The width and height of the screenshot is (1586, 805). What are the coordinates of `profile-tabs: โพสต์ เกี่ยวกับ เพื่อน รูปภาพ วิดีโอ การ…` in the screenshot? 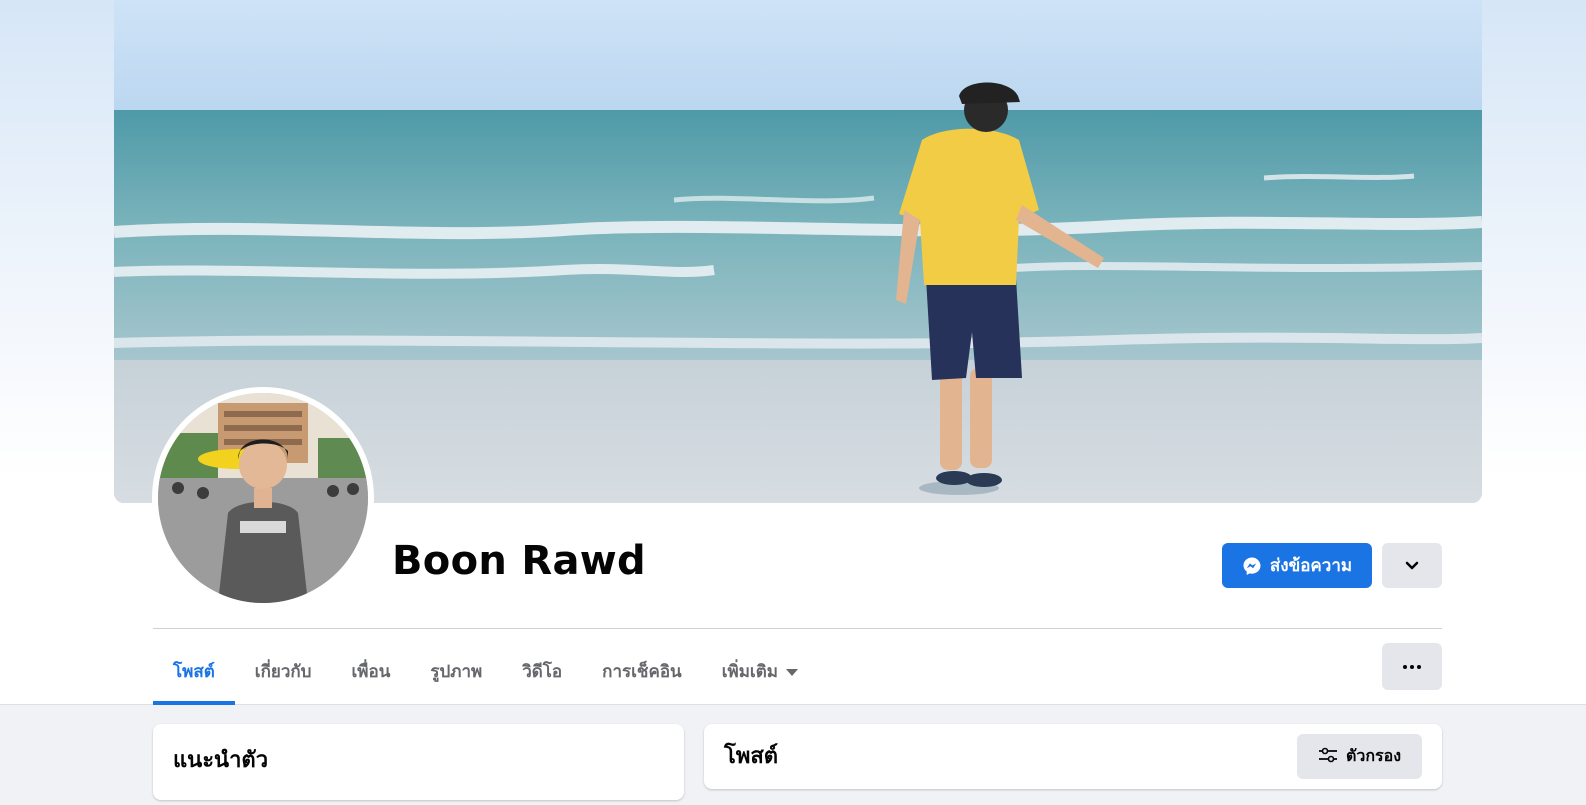 It's located at (485, 671).